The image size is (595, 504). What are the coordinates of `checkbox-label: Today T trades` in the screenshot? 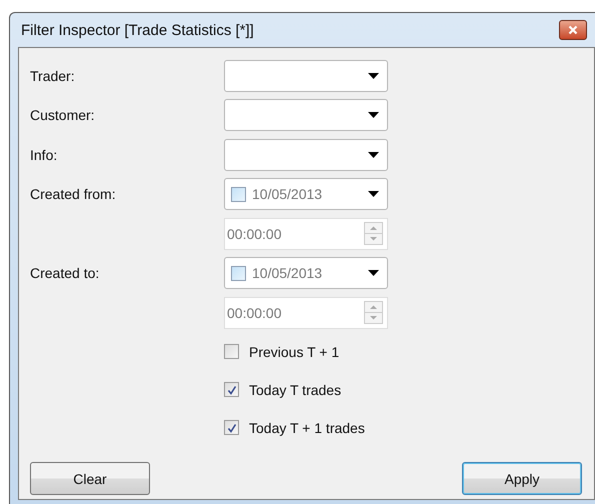 It's located at (295, 390).